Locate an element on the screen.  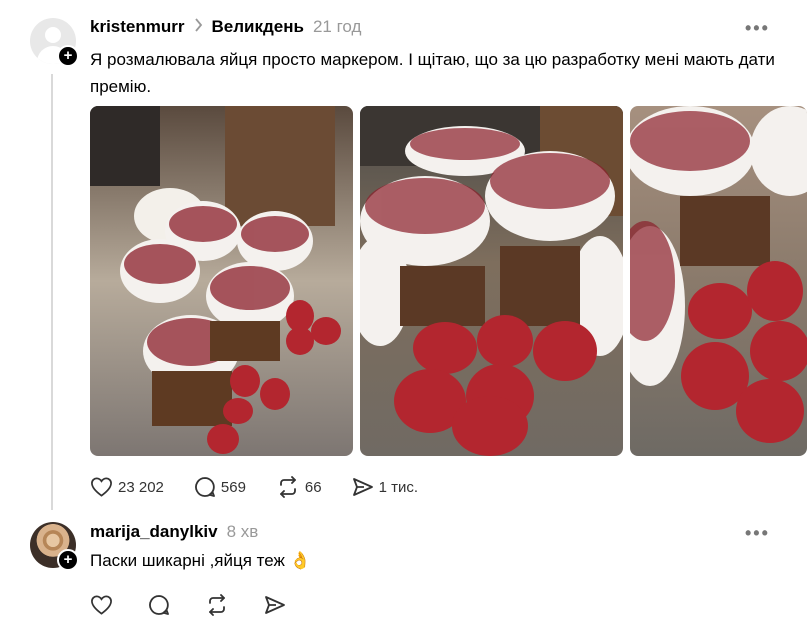
post-time: 21 год is located at coordinates (337, 26).